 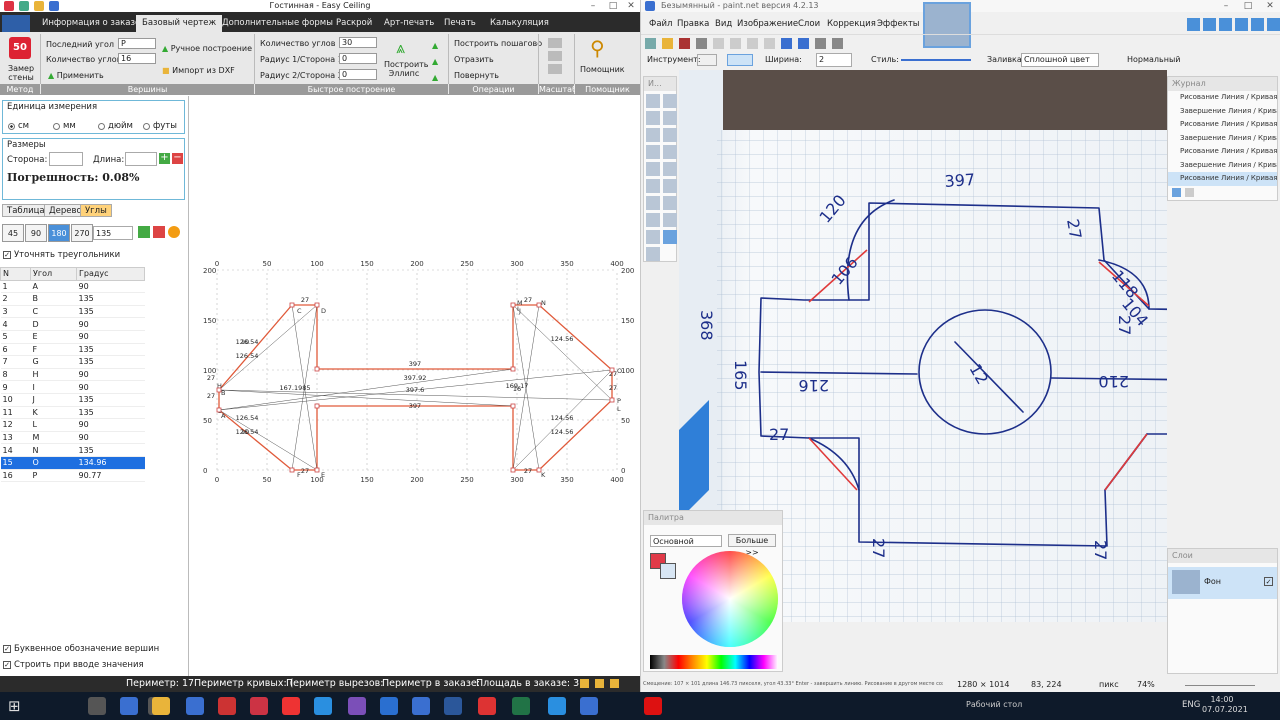 What do you see at coordinates (72, 387) in the screenshot?
I see `table-row: 9 I 90` at bounding box center [72, 387].